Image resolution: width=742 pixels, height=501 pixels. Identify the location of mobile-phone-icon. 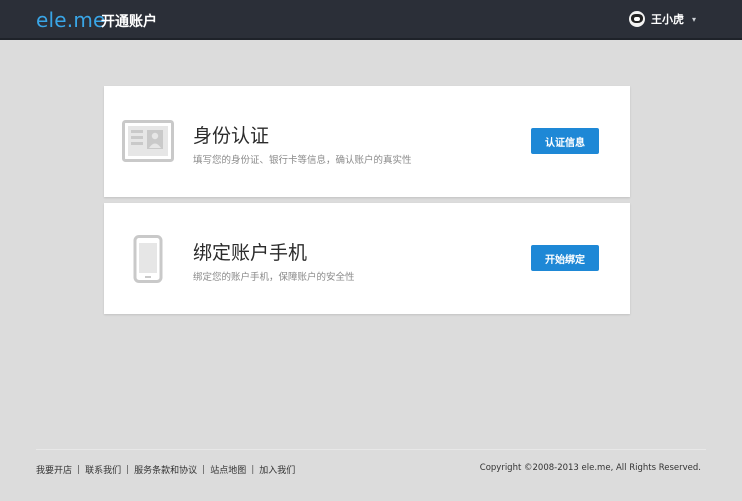
(148, 261).